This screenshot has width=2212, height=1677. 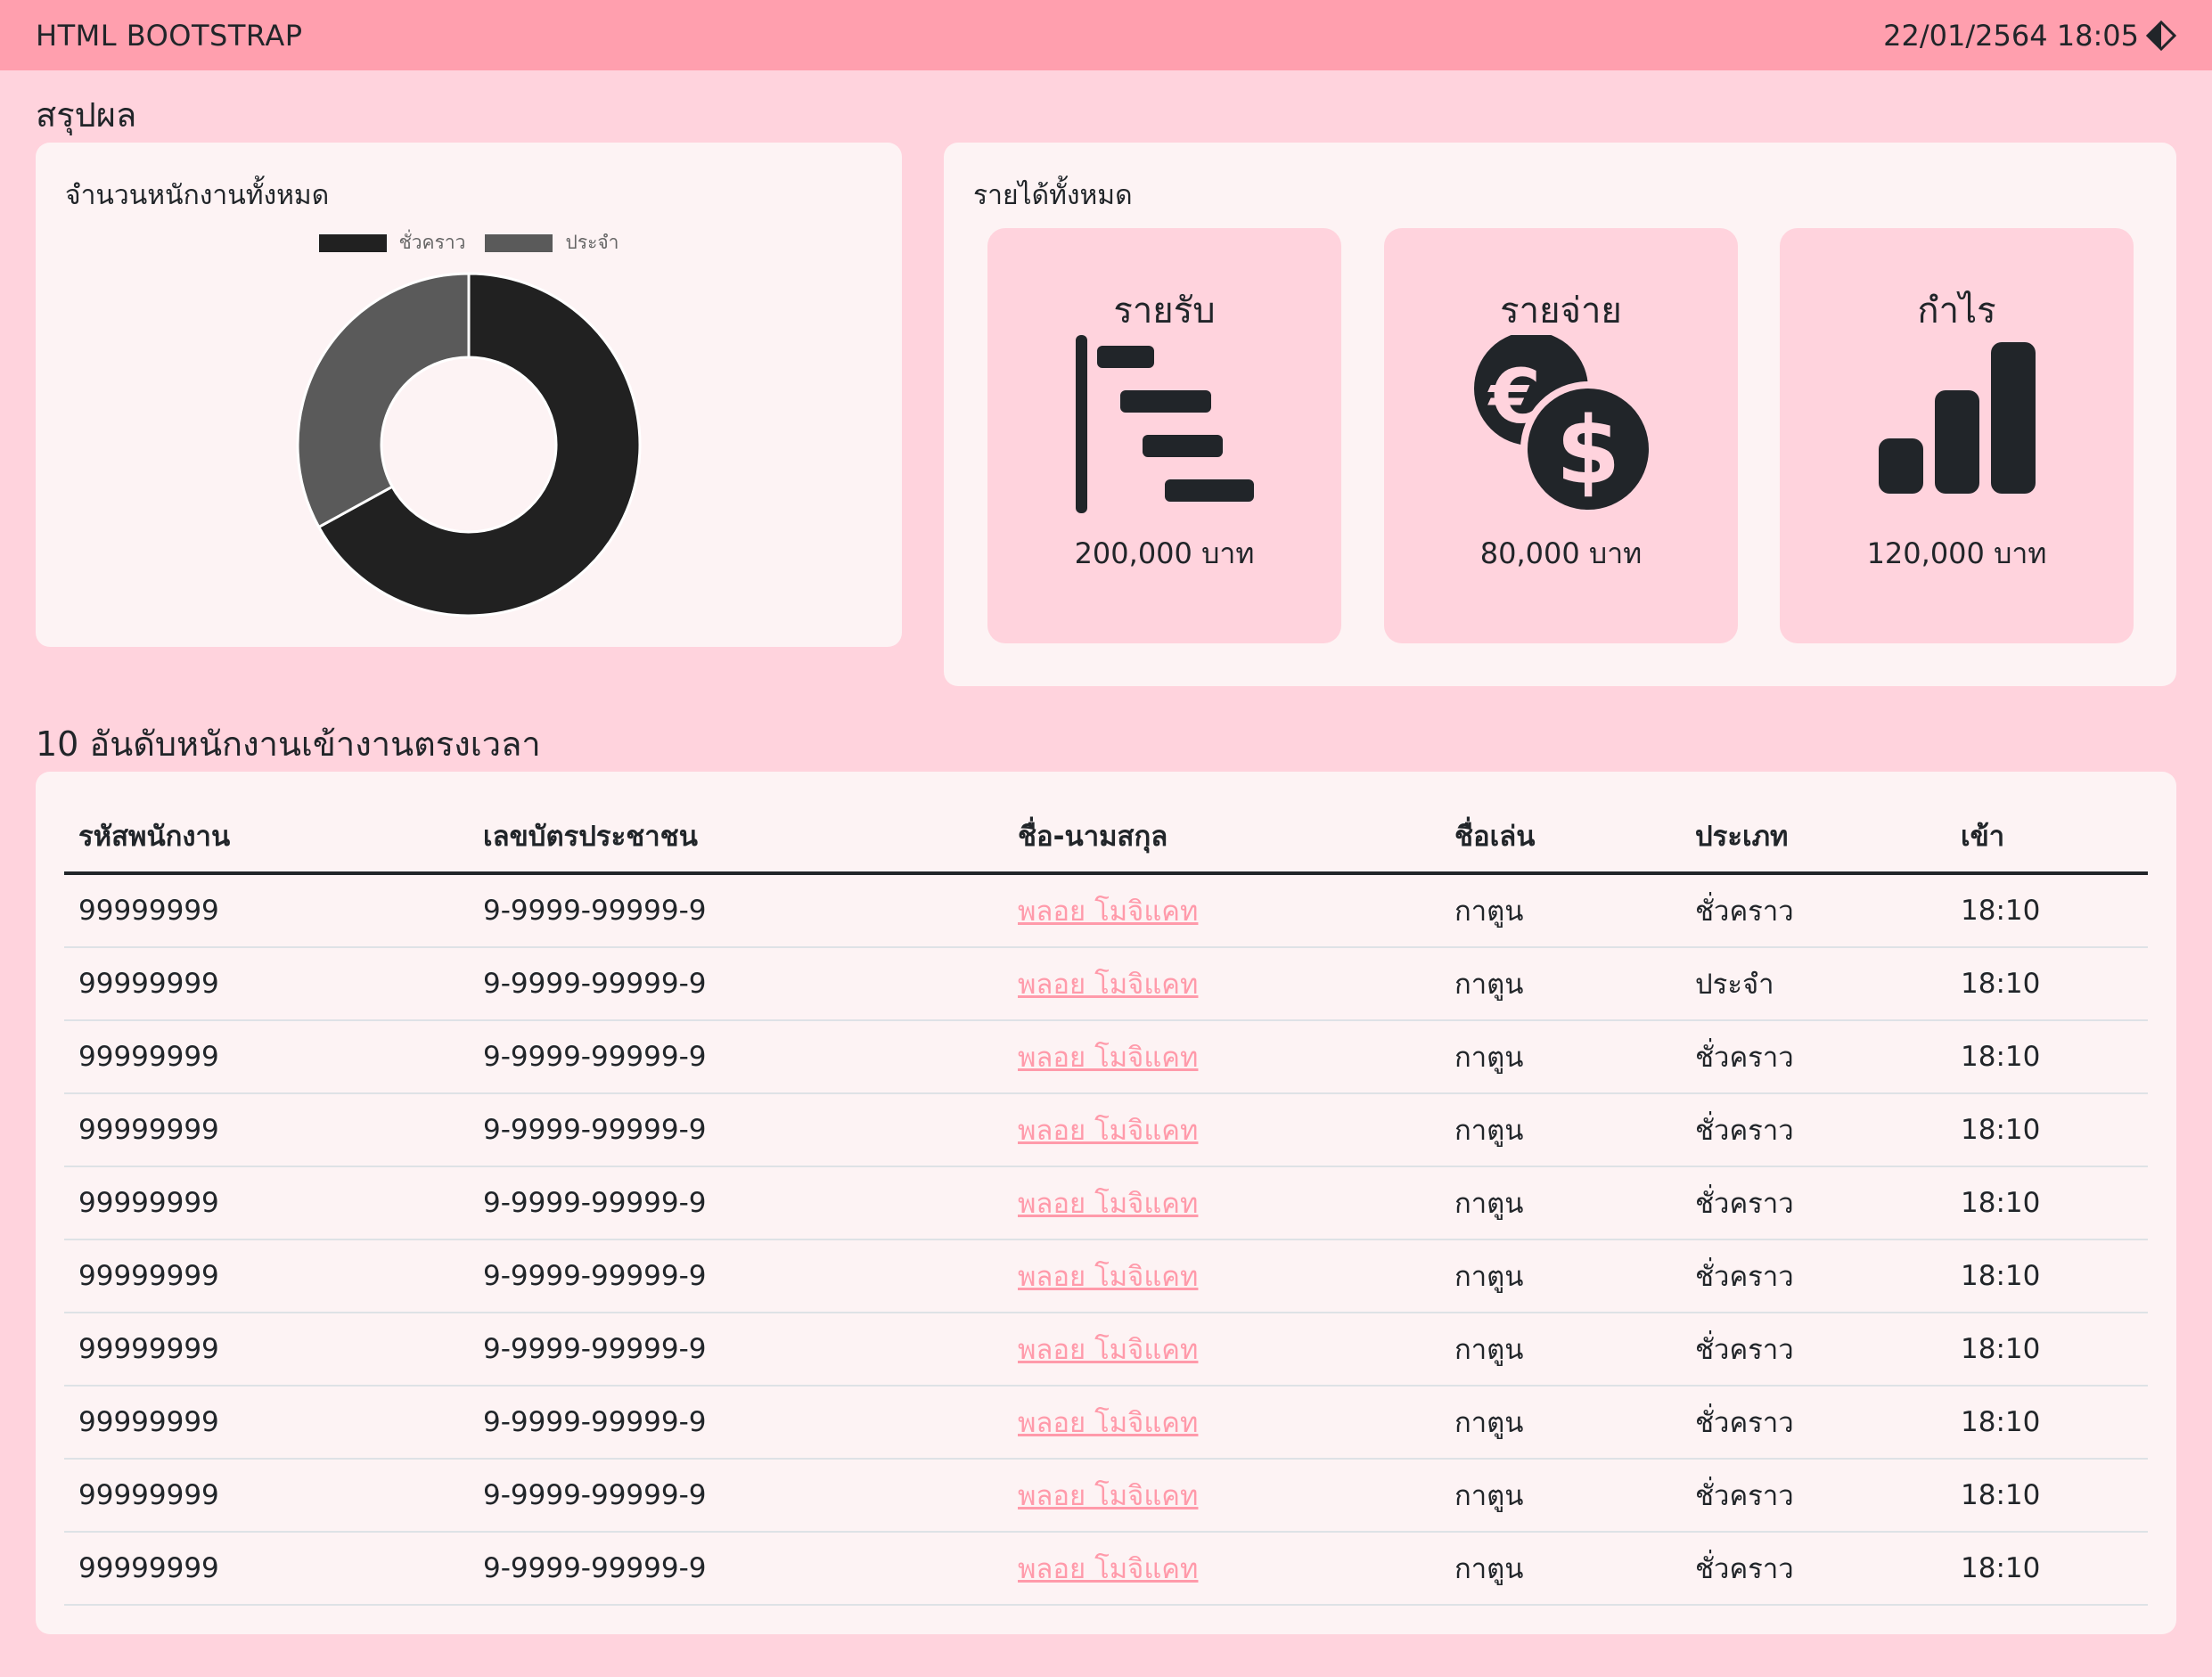 What do you see at coordinates (1164, 436) in the screenshot?
I see `income-stat-box: รายรับ 200,000 บาท` at bounding box center [1164, 436].